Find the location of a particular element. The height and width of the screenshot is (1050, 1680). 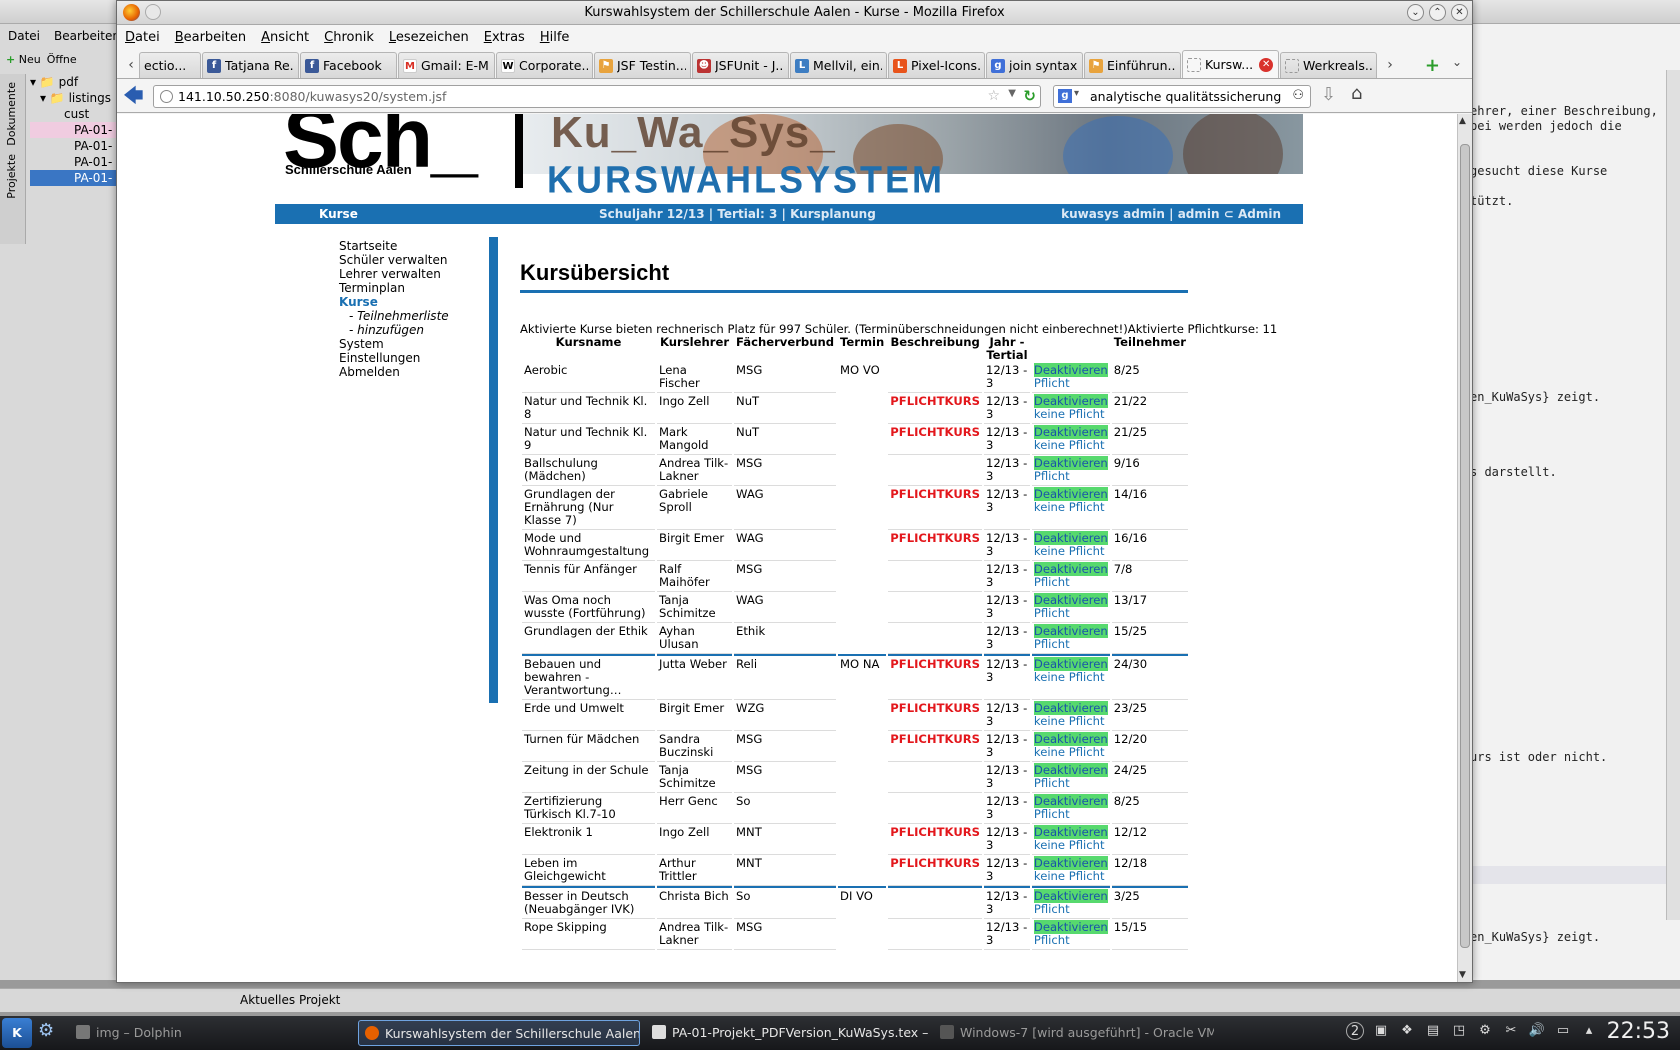

download-arrow-icon: ⇩ is located at coordinates (1328, 94).